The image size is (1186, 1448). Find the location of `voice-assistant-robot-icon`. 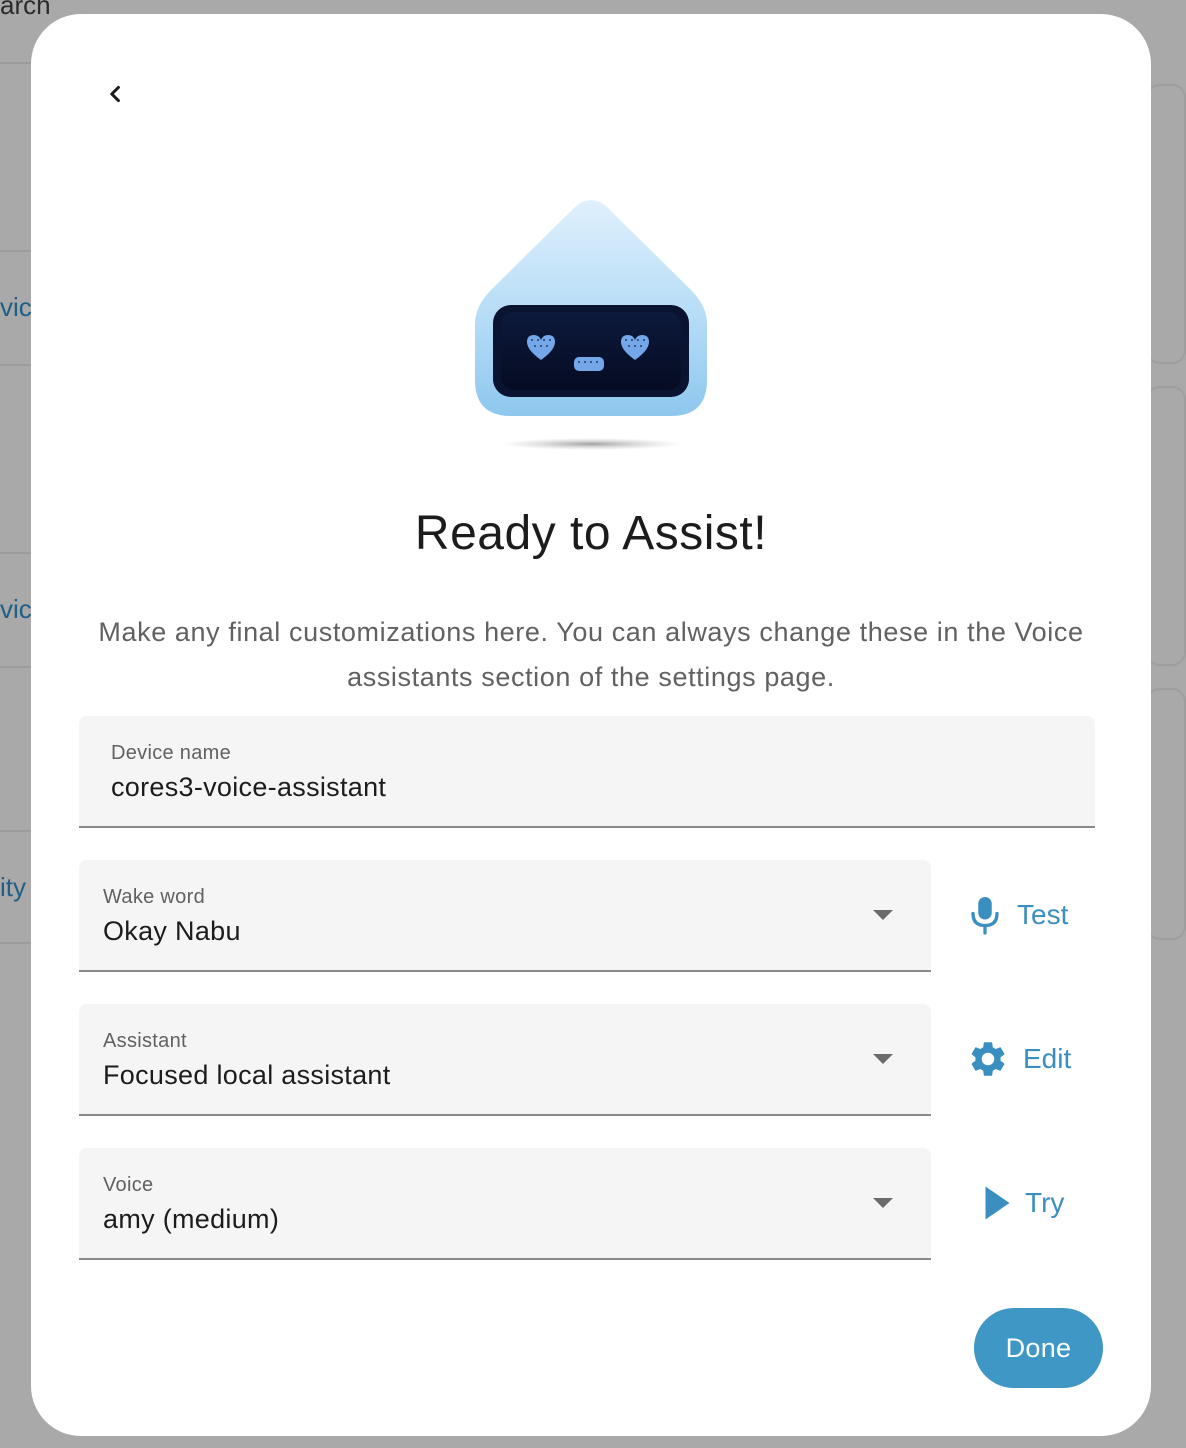

voice-assistant-robot-icon is located at coordinates (591, 325).